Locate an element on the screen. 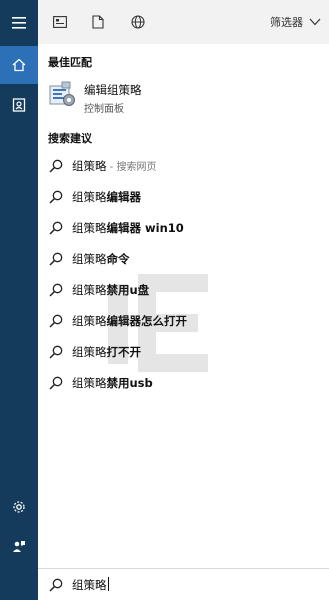 This screenshot has height=600, width=329. suggestion-item: 组策略编辑器 win10 is located at coordinates (183, 228).